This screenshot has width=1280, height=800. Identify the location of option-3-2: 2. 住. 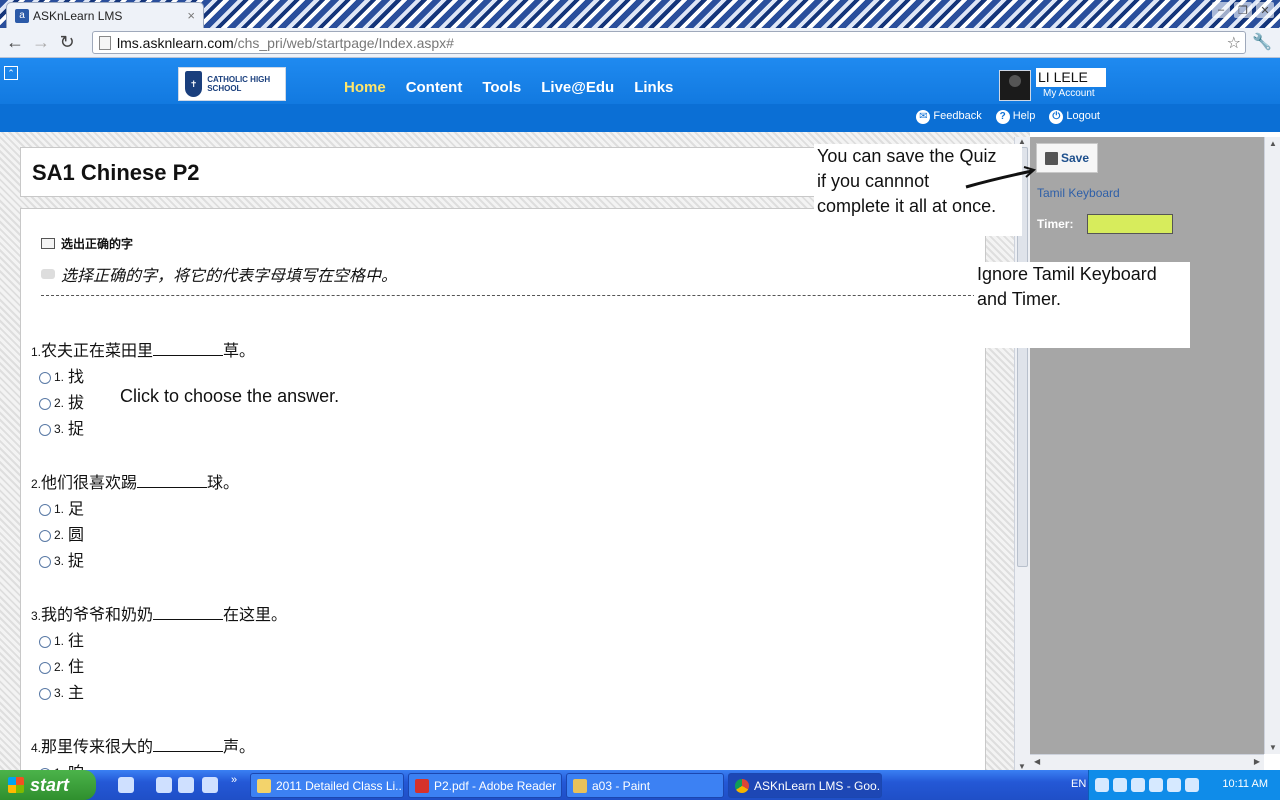
(61, 665).